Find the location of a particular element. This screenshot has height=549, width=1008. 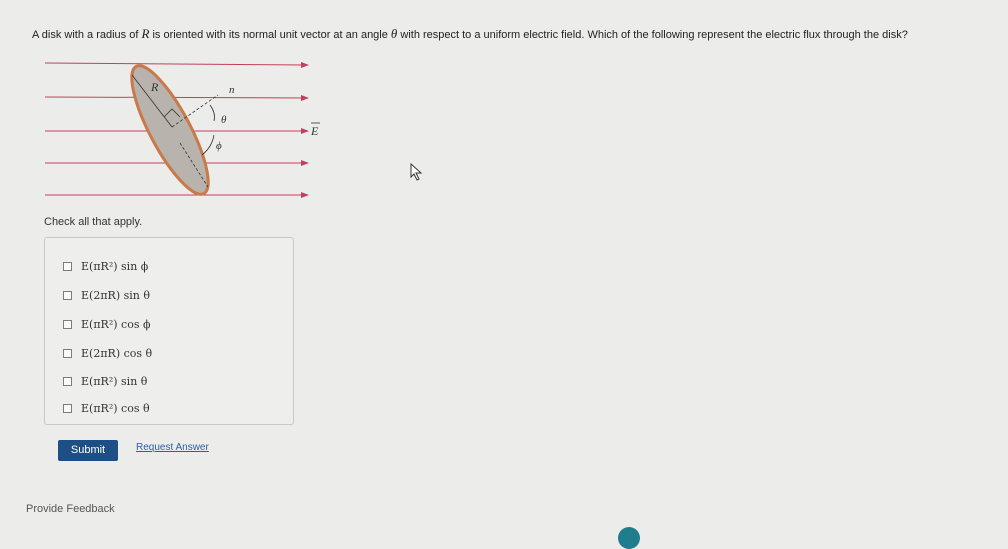

option-5: E(πR²) sin θ is located at coordinates (105, 381).